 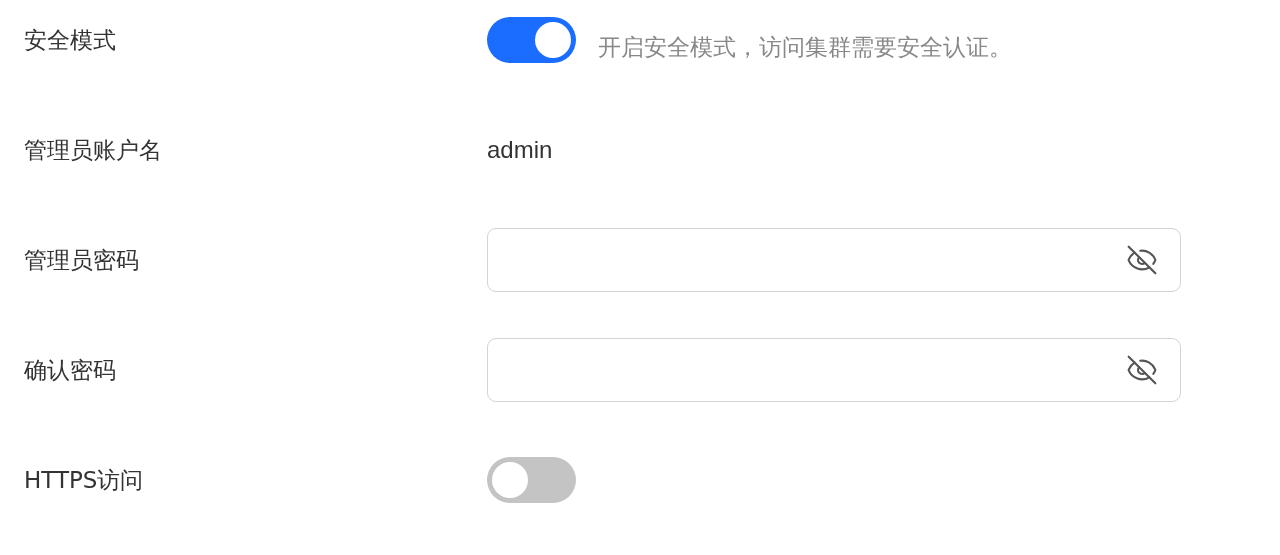 I want to click on field-value: admin, so click(x=520, y=150).